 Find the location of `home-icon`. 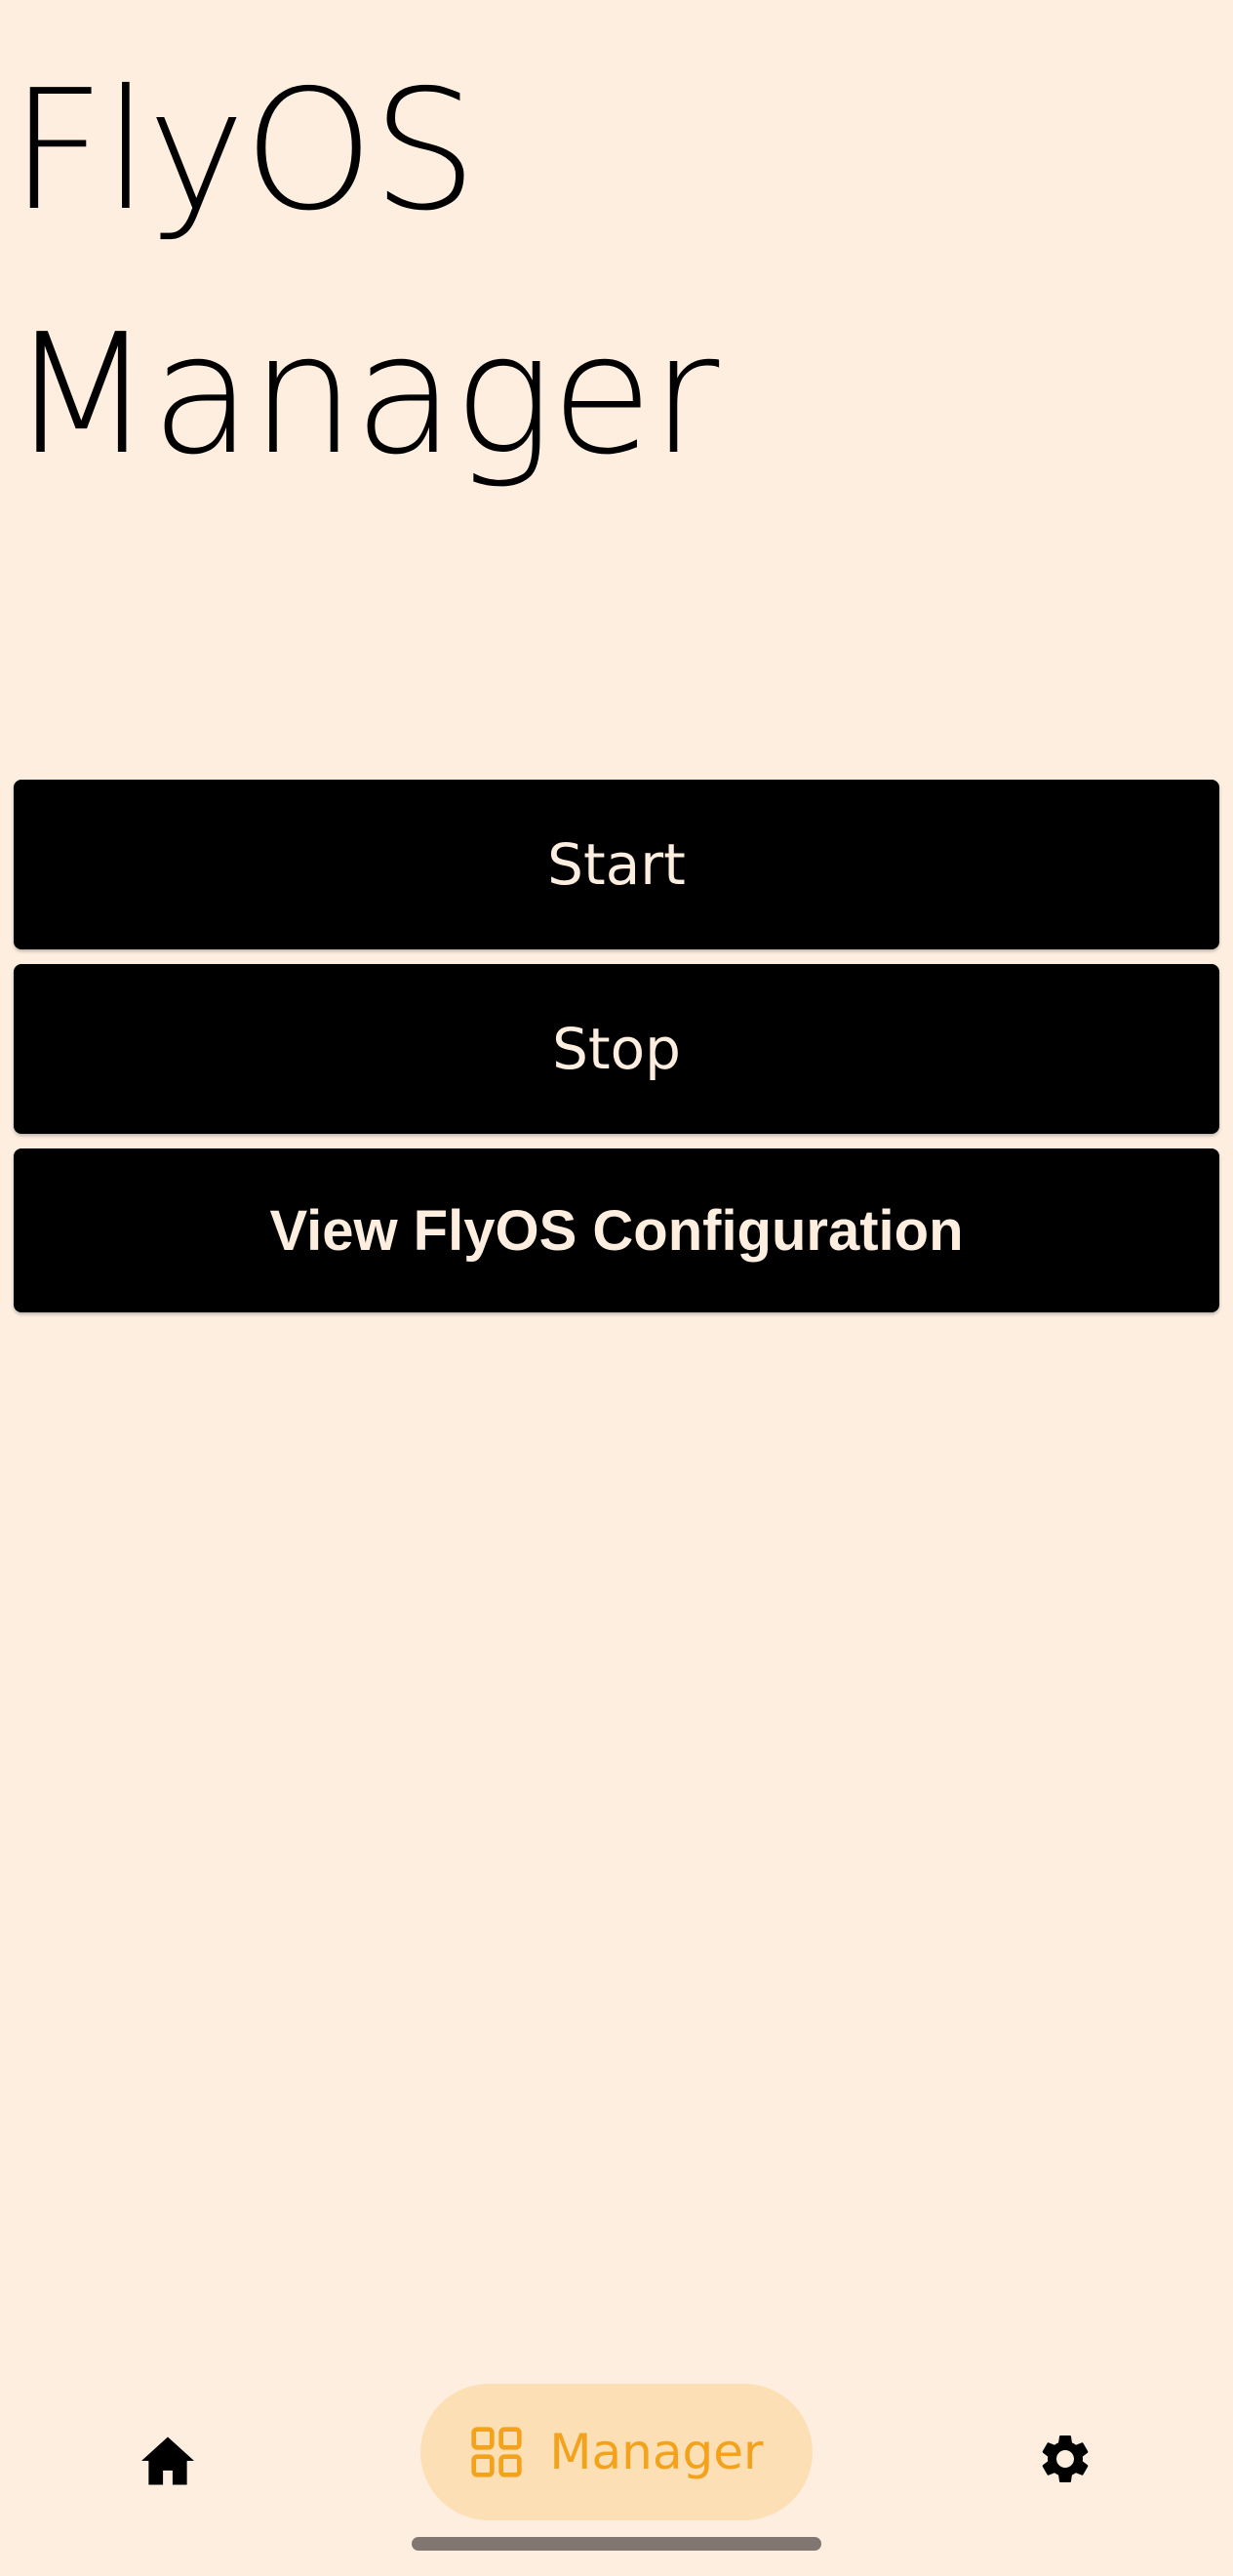

home-icon is located at coordinates (167, 2460).